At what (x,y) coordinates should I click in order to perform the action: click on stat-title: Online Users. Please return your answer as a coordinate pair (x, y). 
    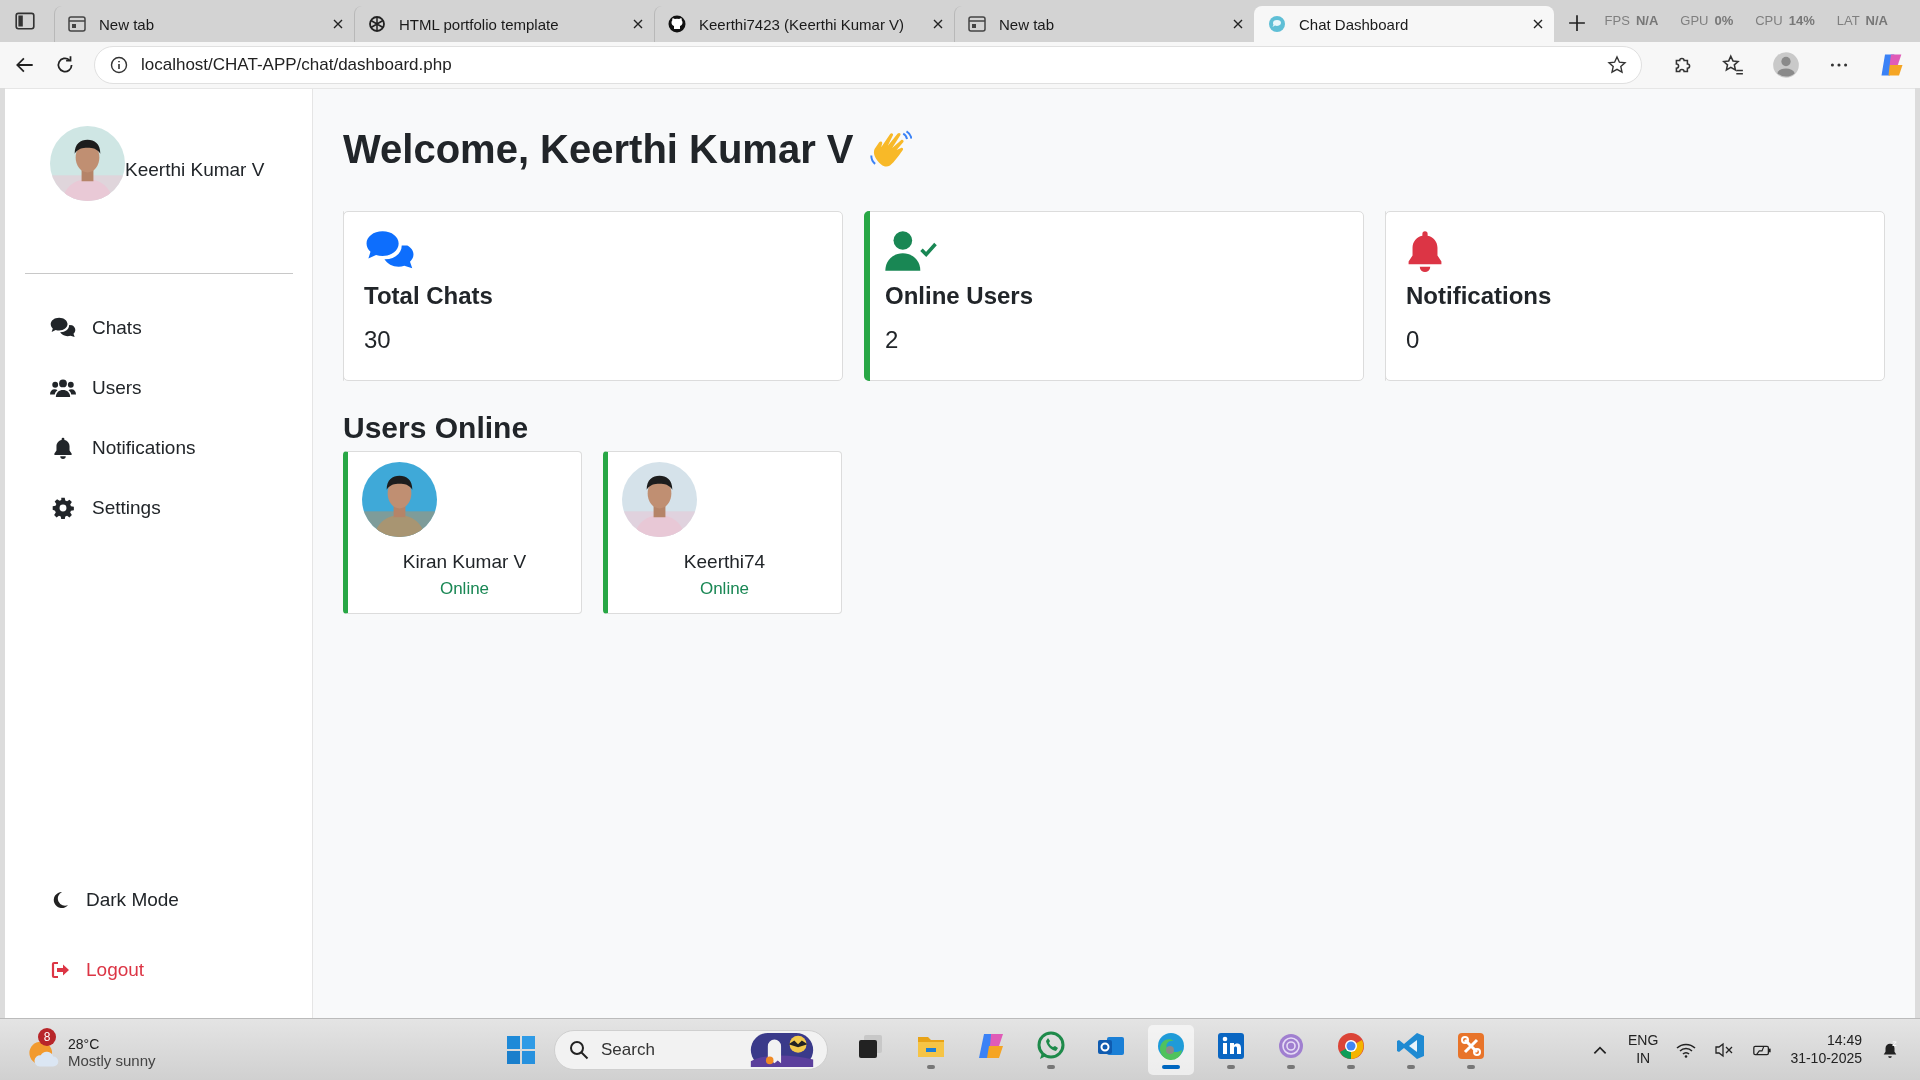
    Looking at the image, I should click on (960, 296).